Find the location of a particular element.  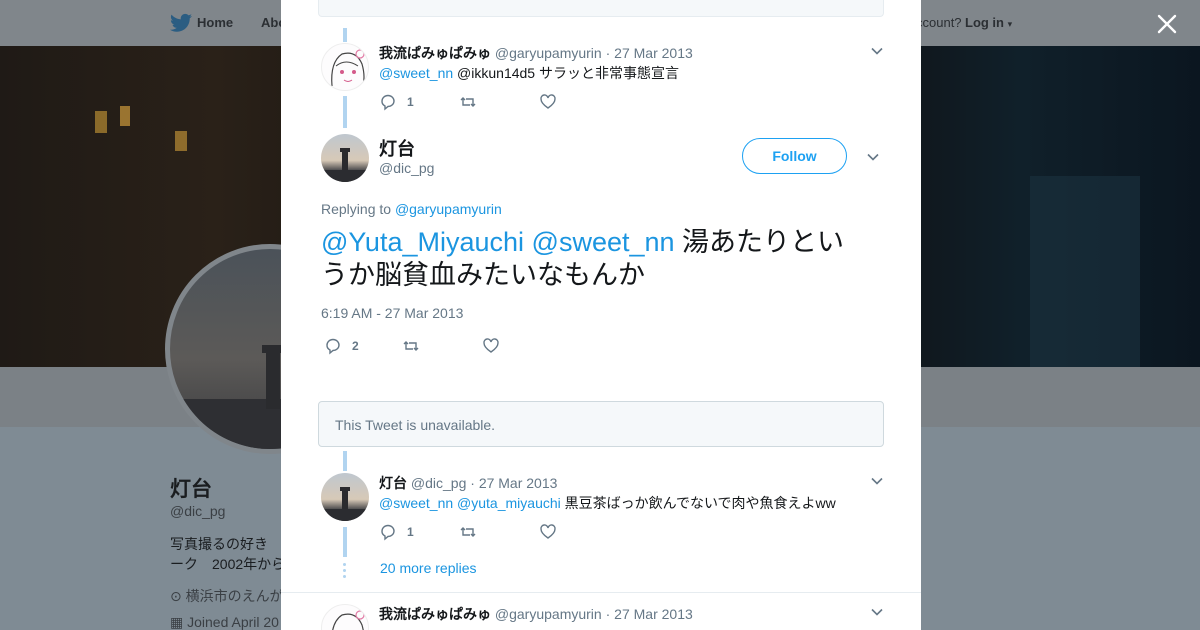

main-tweet-timestamp: 6:19 AM - 27 Mar 2013 is located at coordinates (392, 313).